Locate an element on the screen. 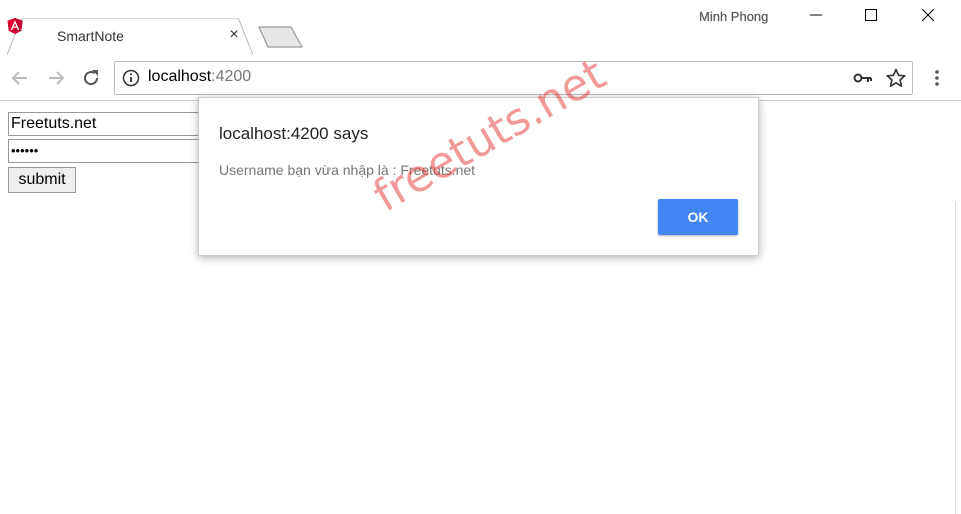  maximize-button is located at coordinates (871, 15).